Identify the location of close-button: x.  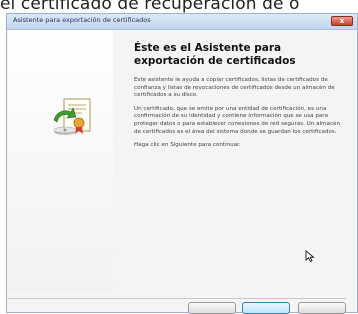
(342, 21).